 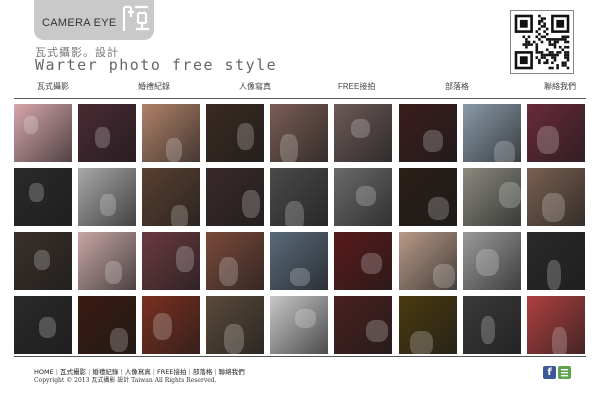 I want to click on share-icon, so click(x=564, y=372).